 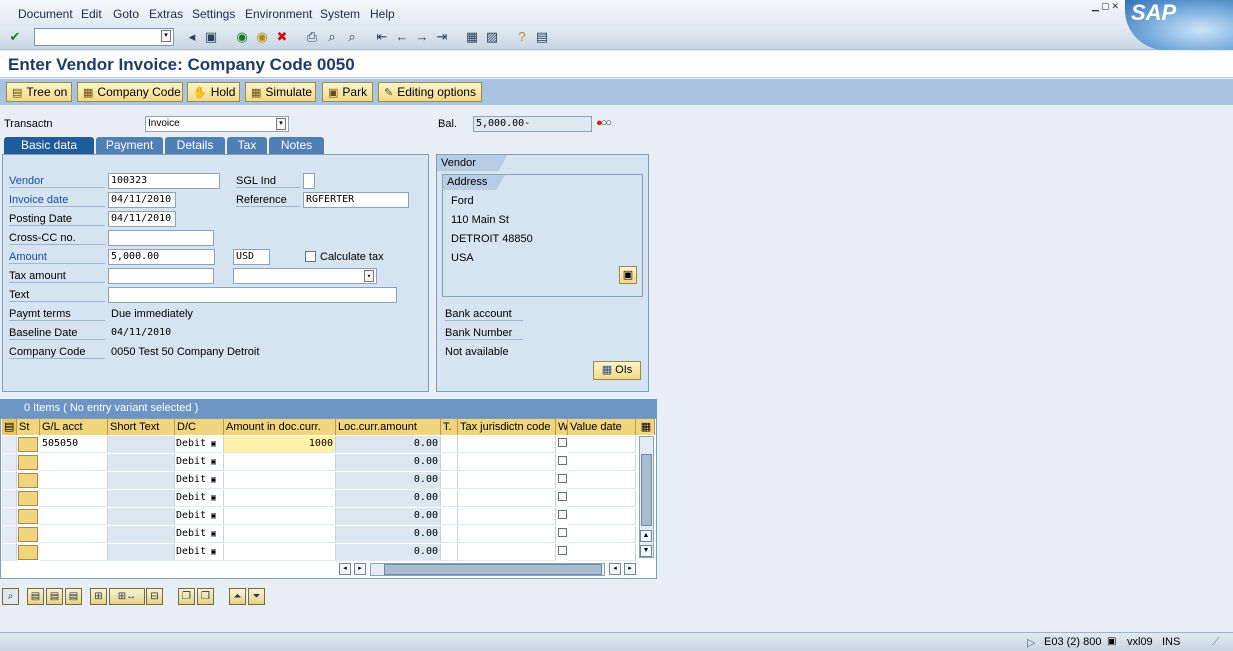 What do you see at coordinates (646, 536) in the screenshot?
I see `scroll-up-icon: ▲` at bounding box center [646, 536].